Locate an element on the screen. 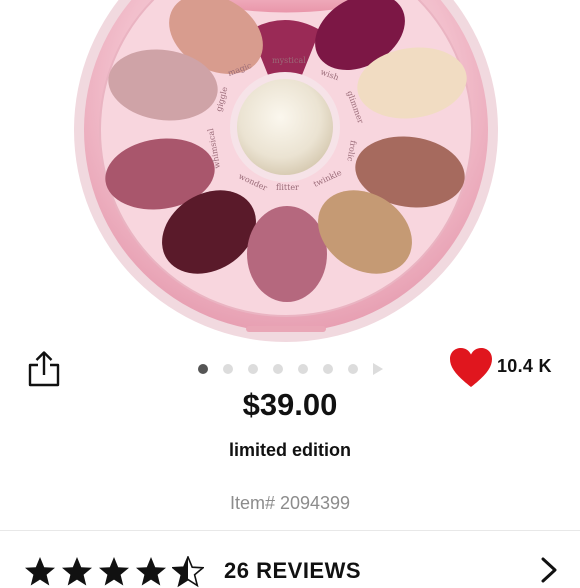 The image size is (580, 588). shade-label-flitter: flitter is located at coordinates (287, 187).